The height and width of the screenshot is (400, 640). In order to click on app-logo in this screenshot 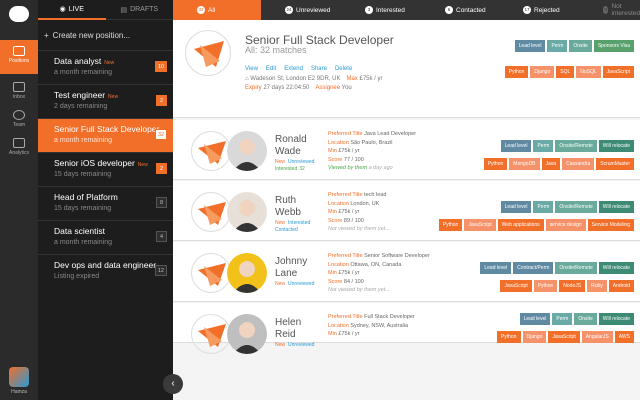, I will do `click(19, 14)`.